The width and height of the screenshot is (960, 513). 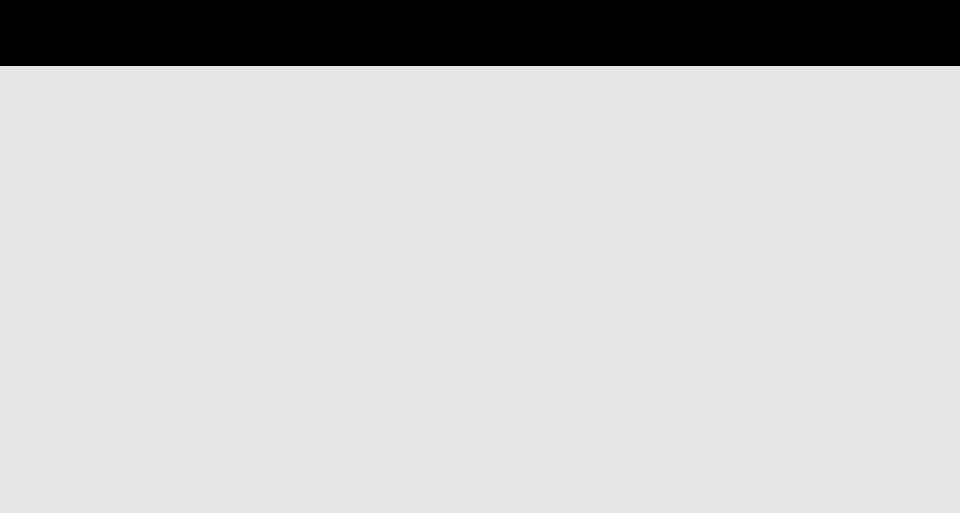 What do you see at coordinates (480, 33) in the screenshot?
I see `page-header` at bounding box center [480, 33].